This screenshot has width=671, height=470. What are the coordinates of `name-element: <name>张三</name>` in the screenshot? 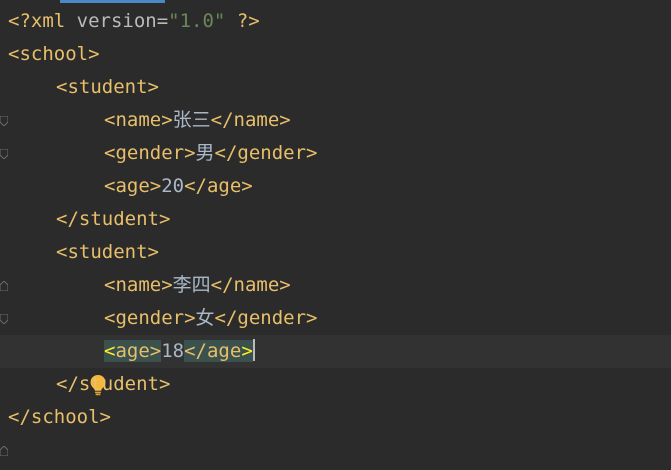 It's located at (197, 120).